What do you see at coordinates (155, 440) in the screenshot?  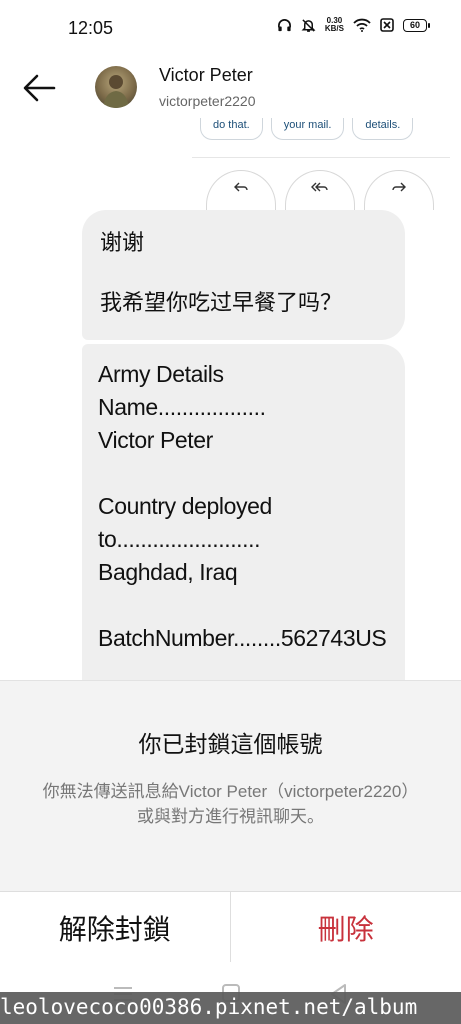 I see `message-line: Victor Peter` at bounding box center [155, 440].